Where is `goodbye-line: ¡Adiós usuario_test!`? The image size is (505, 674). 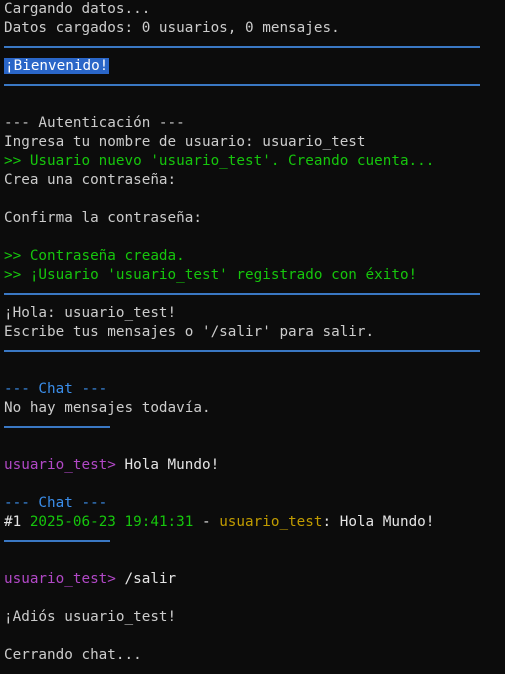
goodbye-line: ¡Adiós usuario_test! is located at coordinates (90, 617).